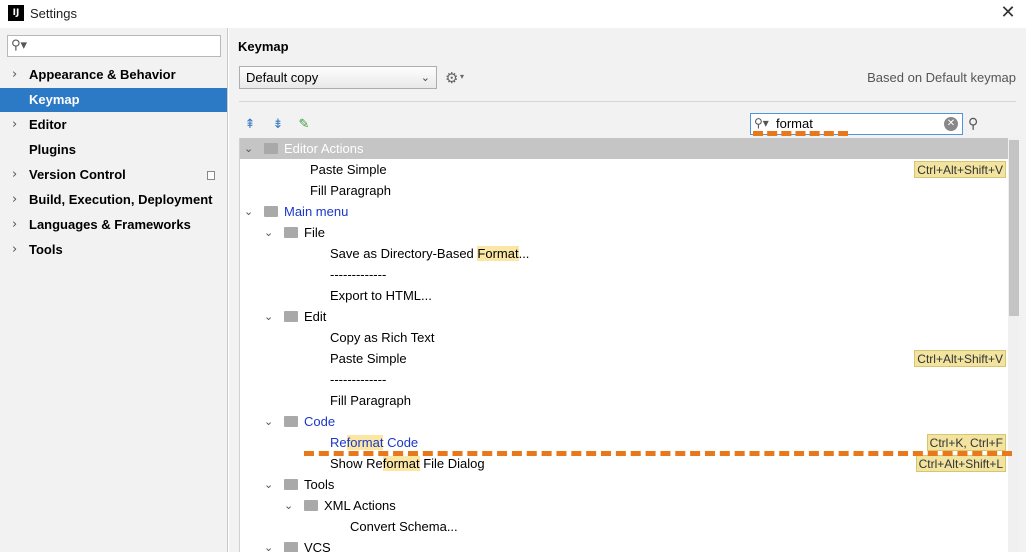 The width and height of the screenshot is (1026, 552). I want to click on sidebar-item-editor: › Editor, so click(113, 125).